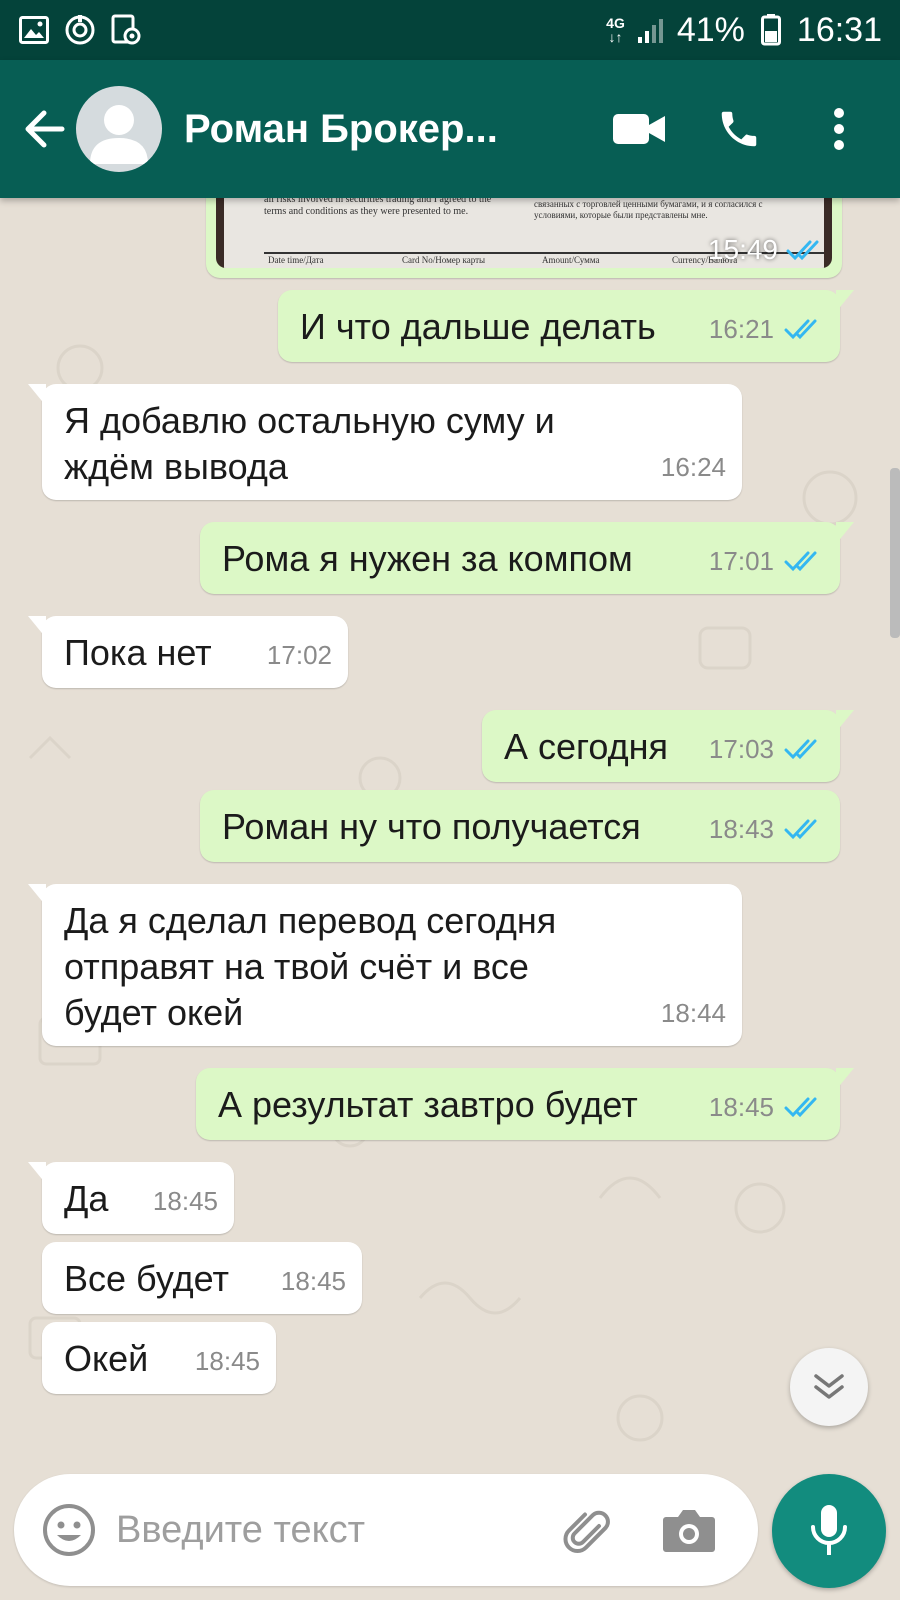  What do you see at coordinates (296, 260) in the screenshot?
I see `doc-col-date: Date time/Дата` at bounding box center [296, 260].